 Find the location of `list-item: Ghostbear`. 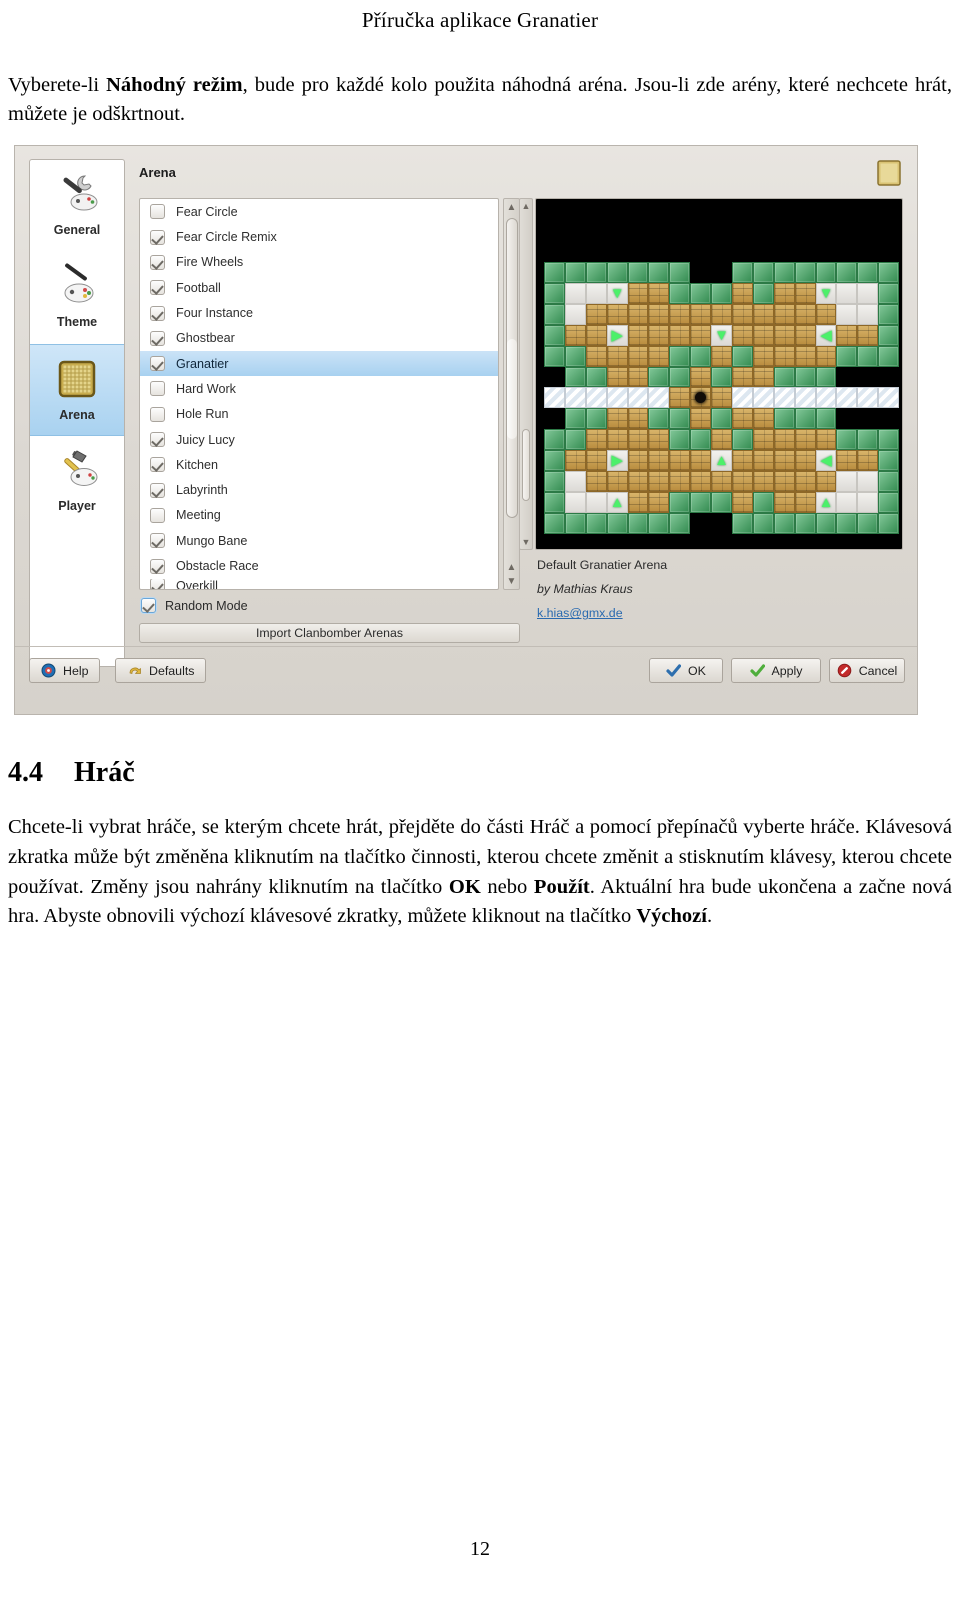

list-item: Ghostbear is located at coordinates (319, 338).